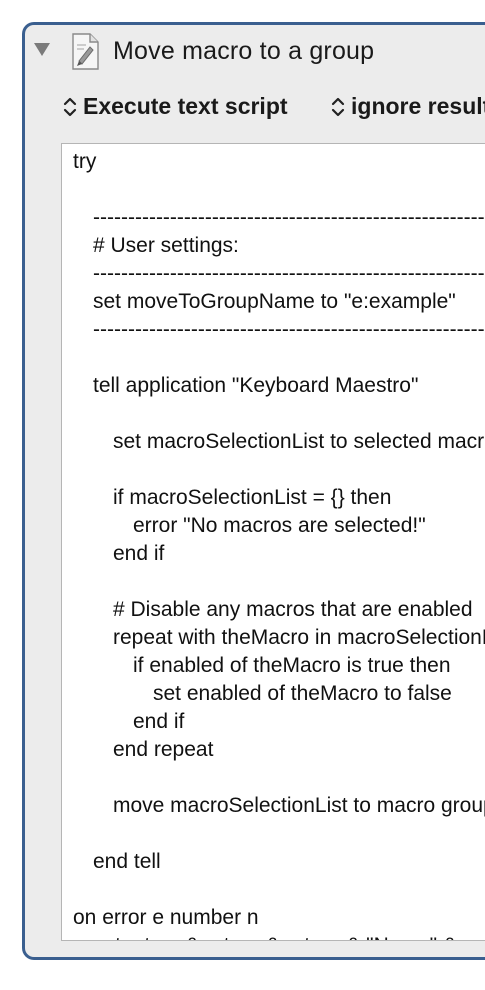 Image resolution: width=485 pixels, height=990 pixels. I want to click on code-line: on error e number n, so click(166, 917).